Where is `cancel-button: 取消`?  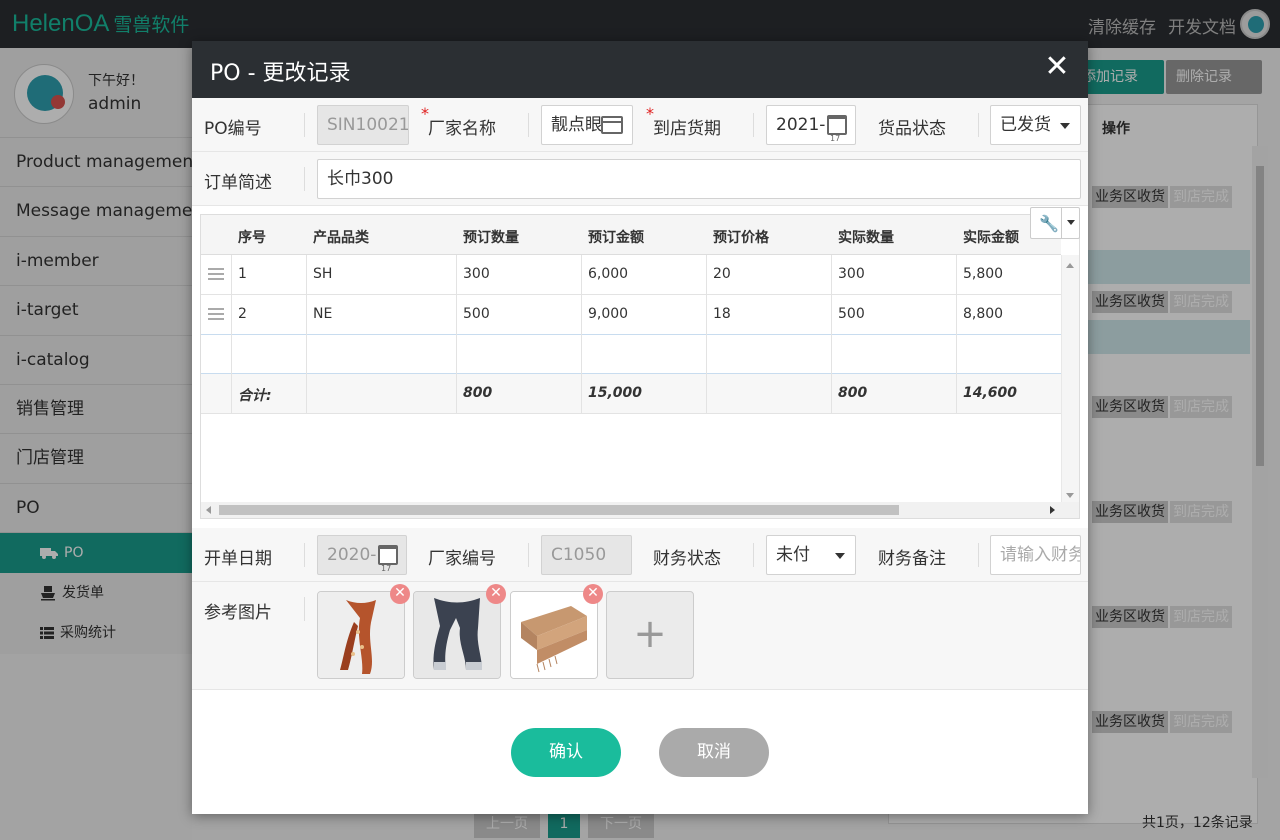 cancel-button: 取消 is located at coordinates (714, 752).